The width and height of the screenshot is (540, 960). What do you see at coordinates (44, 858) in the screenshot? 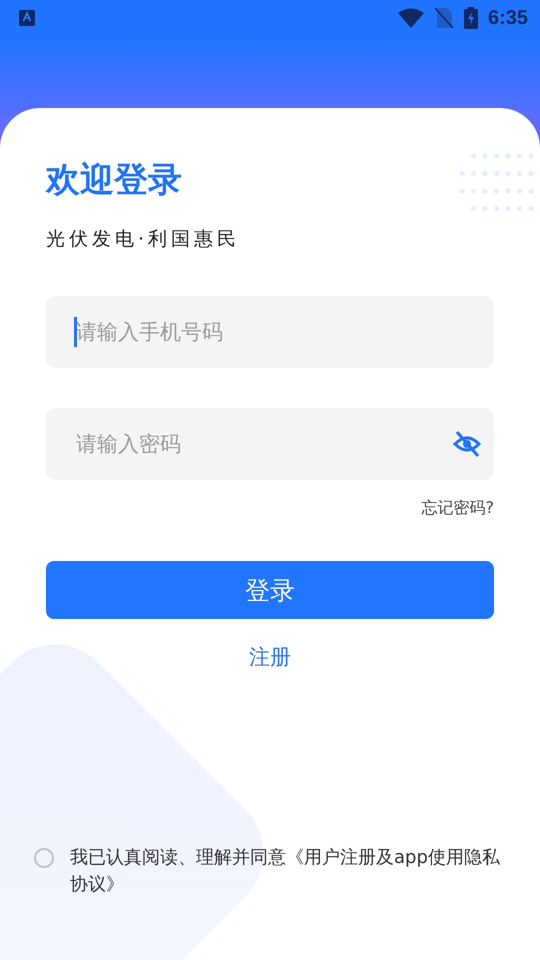
I see `agree-radio` at bounding box center [44, 858].